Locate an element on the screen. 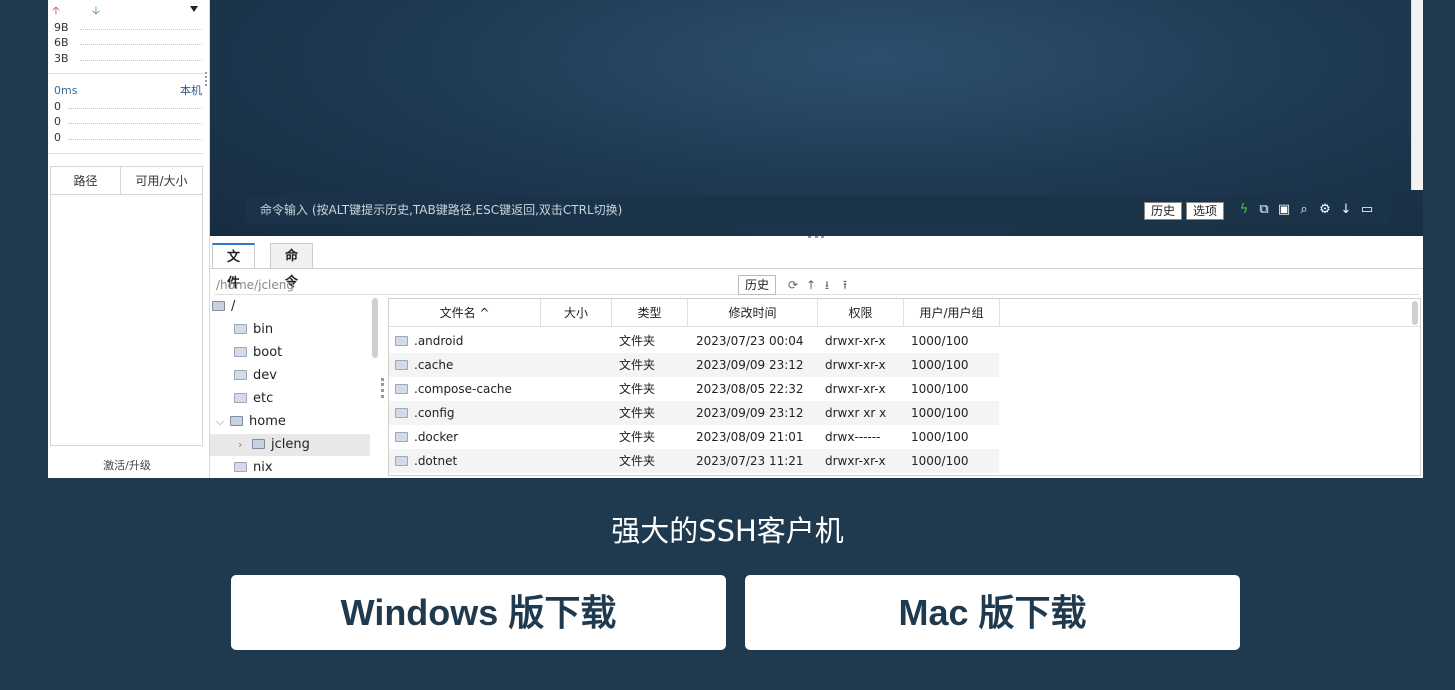  chevron-down-icon: ⌵ is located at coordinates (223, 422).